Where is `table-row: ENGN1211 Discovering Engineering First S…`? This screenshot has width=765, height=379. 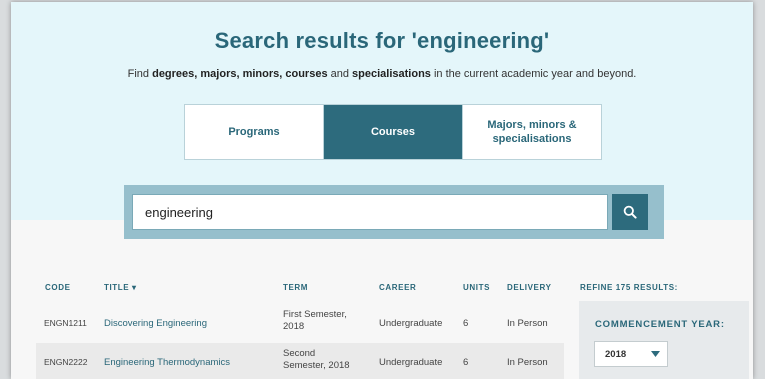
table-row: ENGN1211 Discovering Engineering First S… is located at coordinates (300, 323).